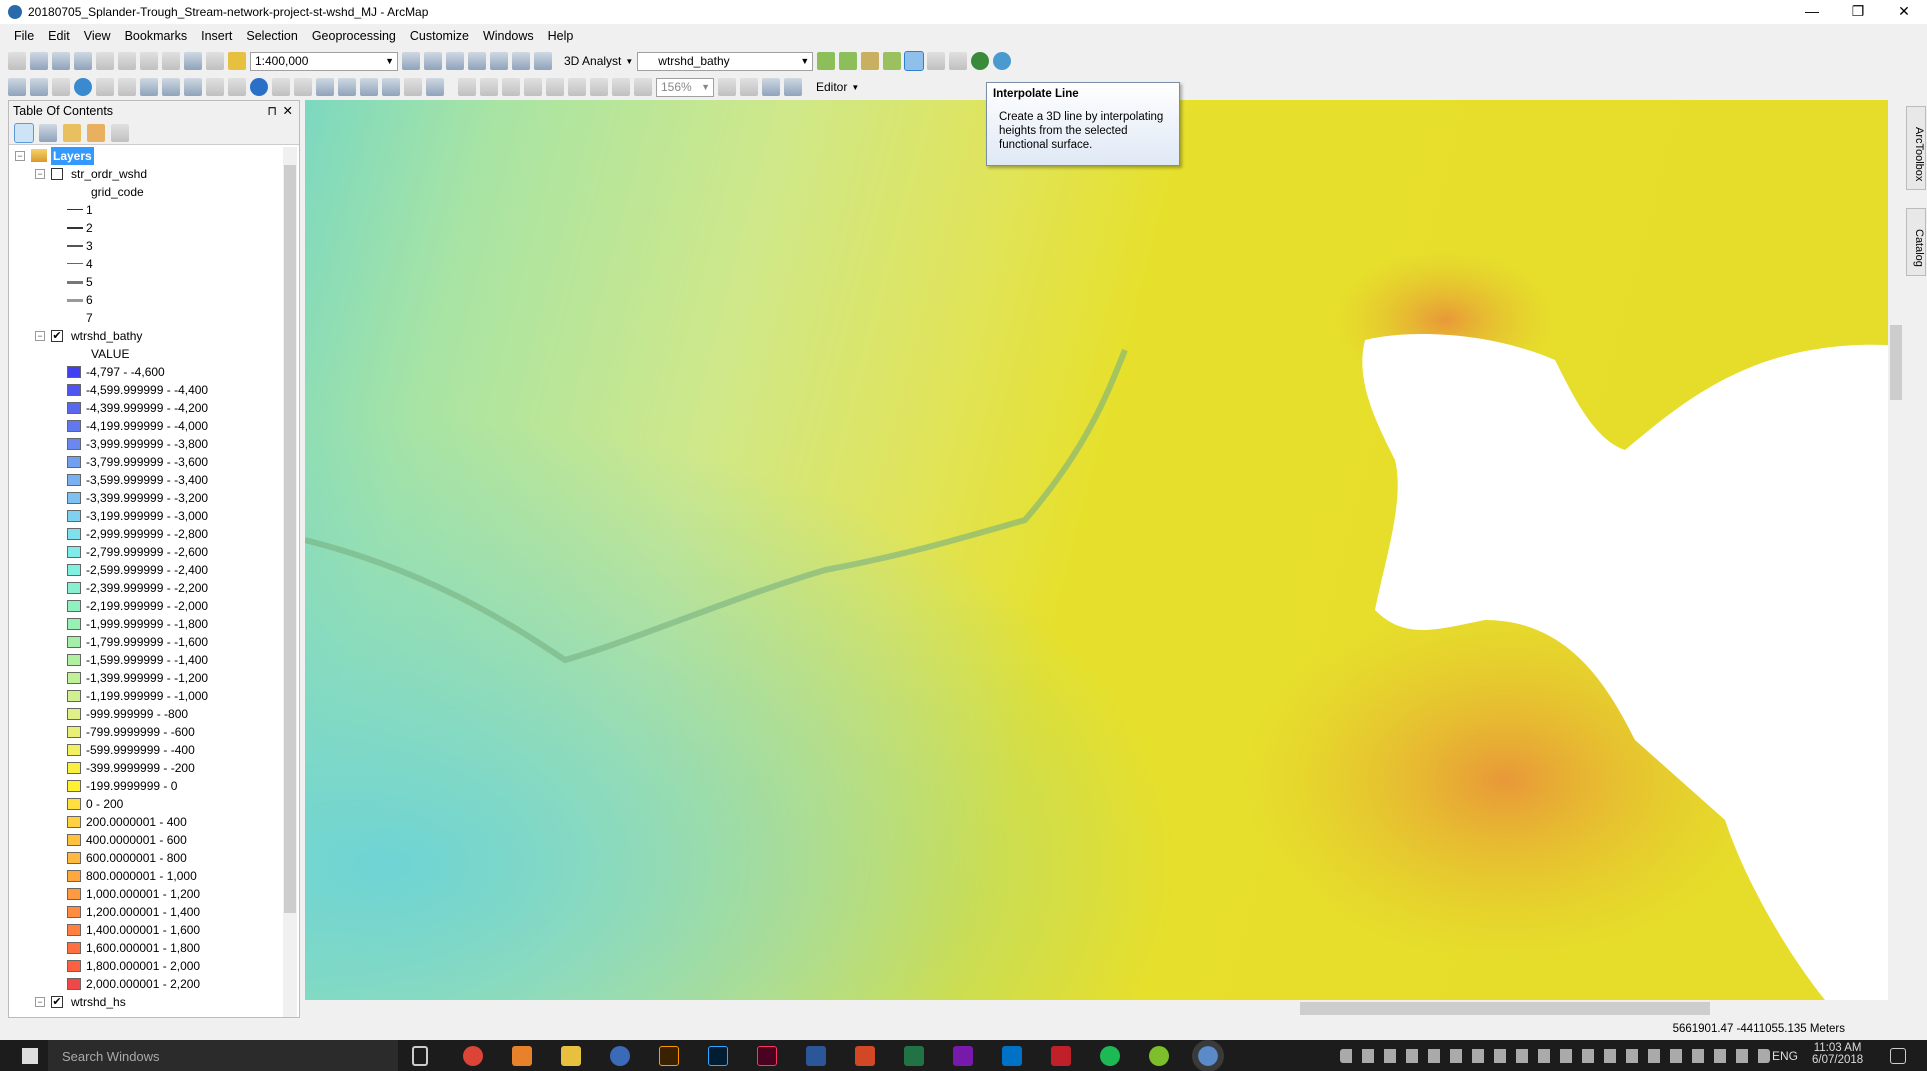  What do you see at coordinates (499, 61) in the screenshot?
I see `arctoolbox-icon` at bounding box center [499, 61].